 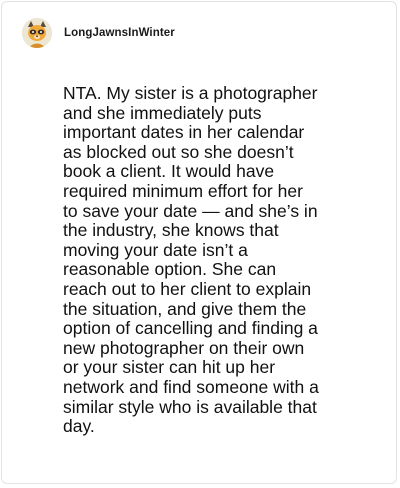 What do you see at coordinates (119, 33) in the screenshot?
I see `comment-author-username: LongJawnsInWinter` at bounding box center [119, 33].